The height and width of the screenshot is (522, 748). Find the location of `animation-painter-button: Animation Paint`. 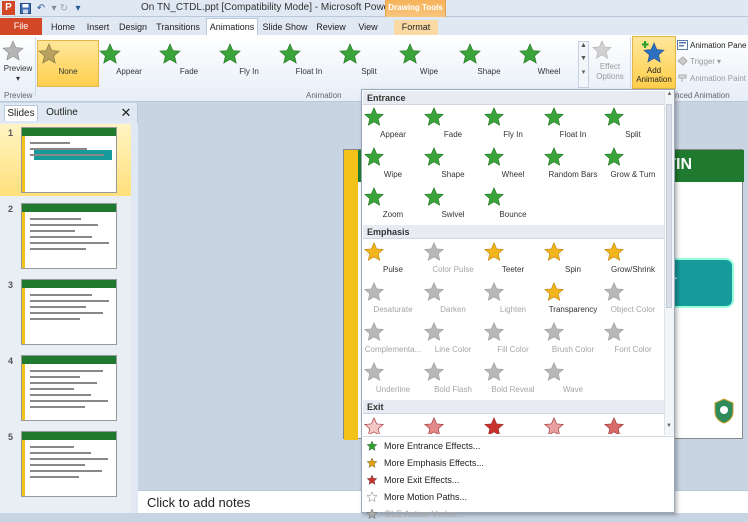

animation-painter-button: Animation Paint is located at coordinates (711, 78).